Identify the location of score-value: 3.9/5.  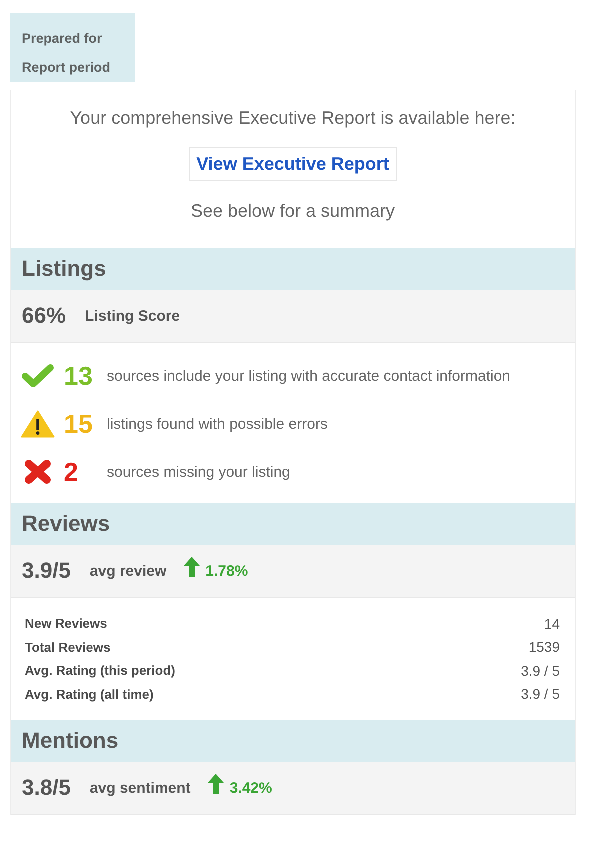
(46, 571).